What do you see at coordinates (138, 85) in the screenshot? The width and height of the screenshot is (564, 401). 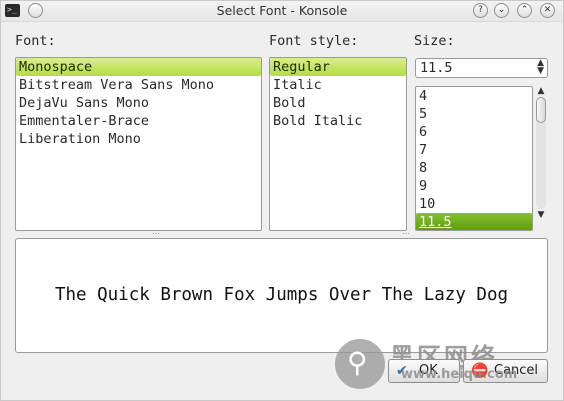 I see `list-item: Bitstream Vera Sans Mono` at bounding box center [138, 85].